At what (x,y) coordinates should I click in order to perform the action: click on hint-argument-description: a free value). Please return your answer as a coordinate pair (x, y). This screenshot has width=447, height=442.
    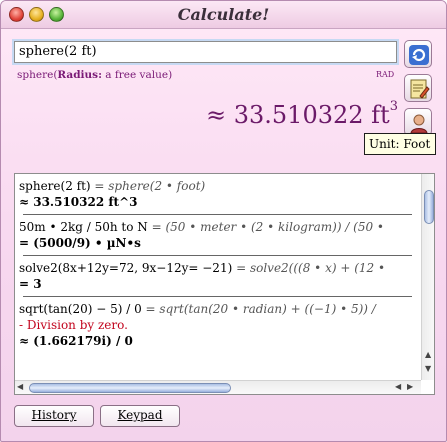
    Looking at the image, I should click on (137, 75).